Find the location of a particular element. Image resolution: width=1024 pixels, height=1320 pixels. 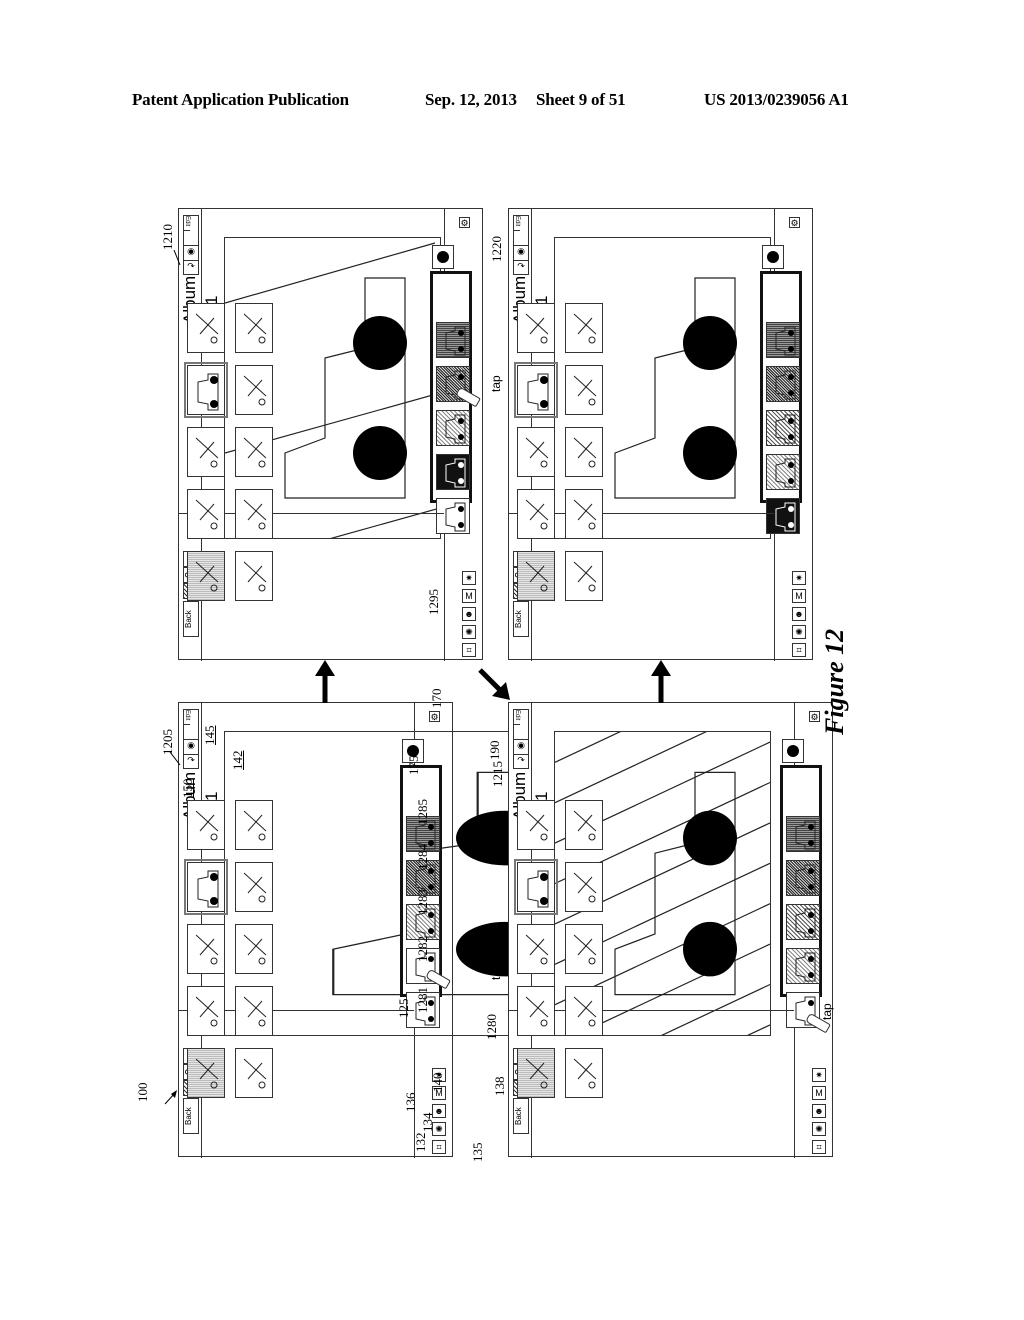

ref-132: 132 is located at coordinates (420, 1142).